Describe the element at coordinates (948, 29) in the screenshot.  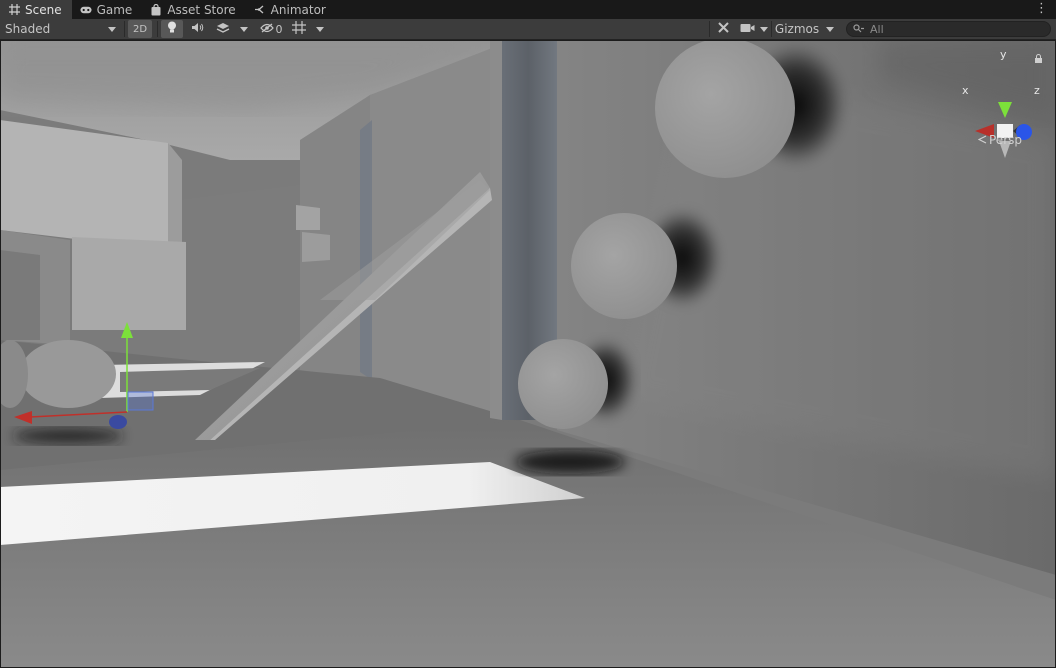
I see `hierarchy-search-field: All` at that location.